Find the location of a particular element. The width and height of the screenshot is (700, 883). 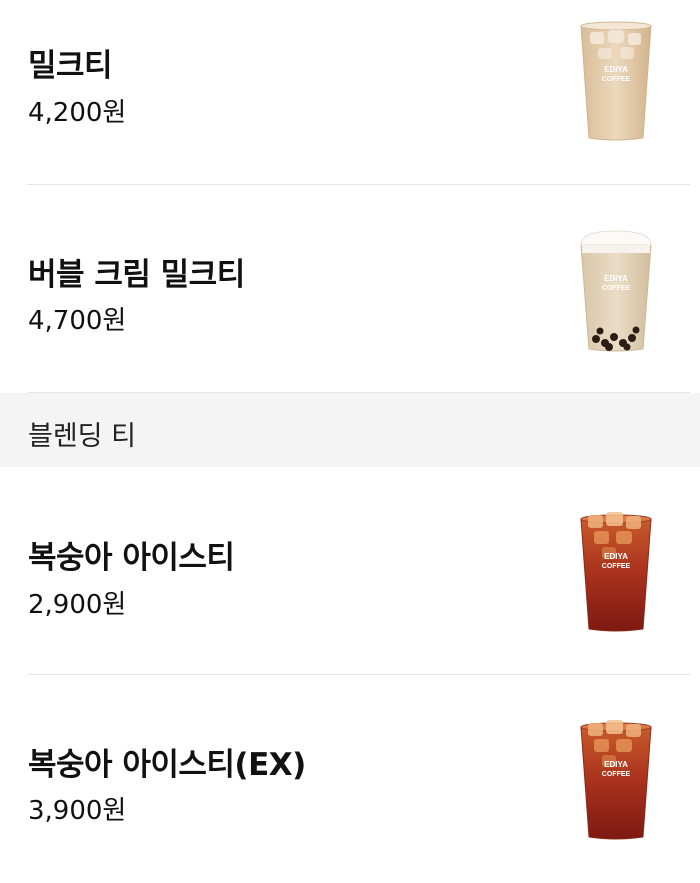

category-header-blending-tea: 블렌딩 티 is located at coordinates (350, 430).